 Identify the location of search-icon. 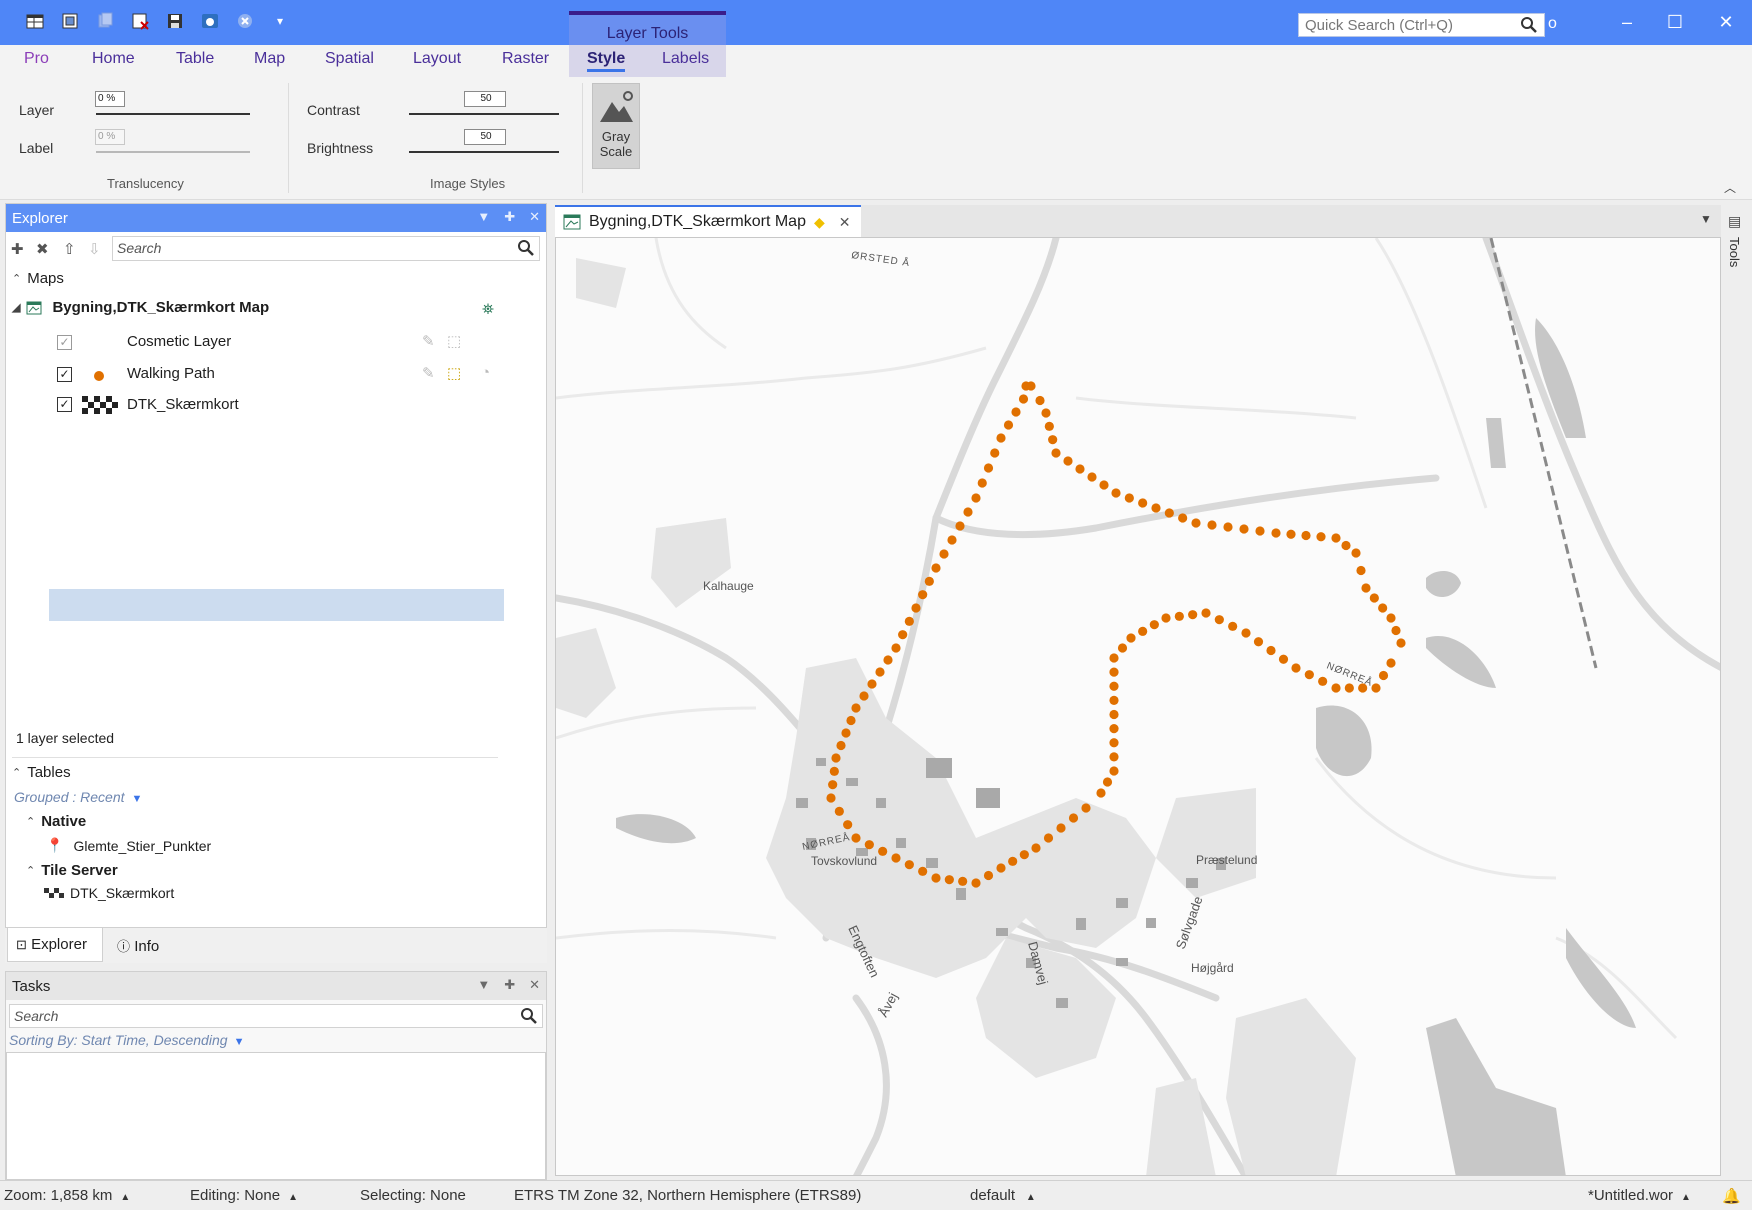
(529, 1017).